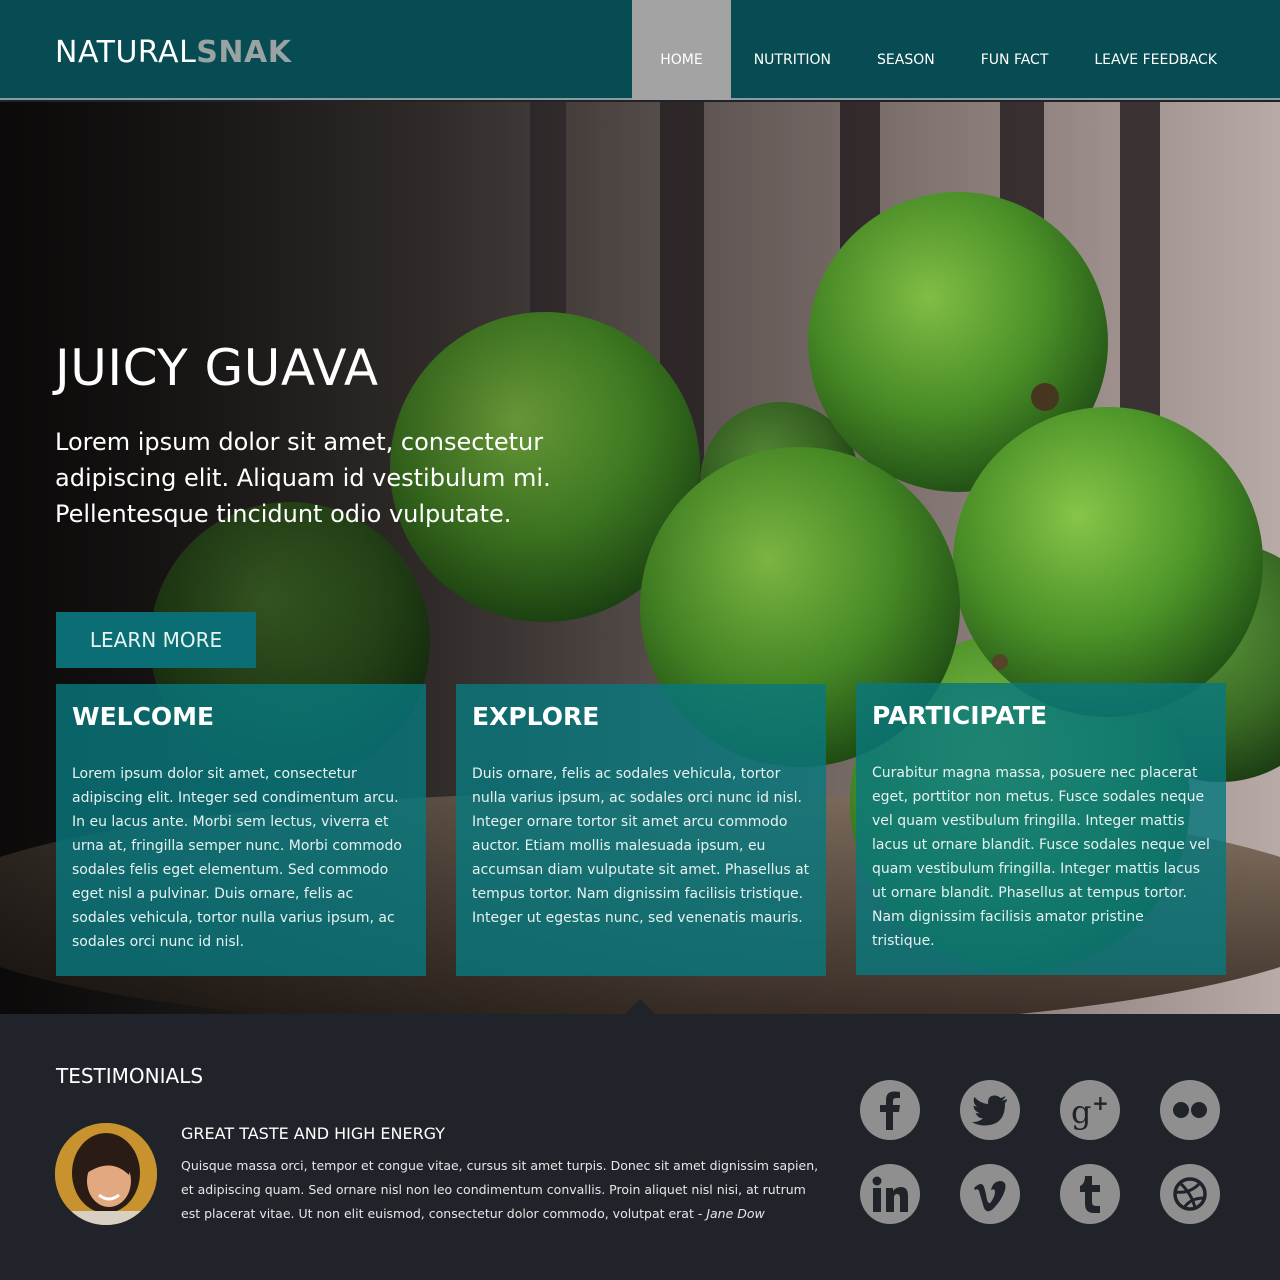 The width and height of the screenshot is (1280, 1280). I want to click on learn-more-button: LEARN MORE, so click(156, 640).